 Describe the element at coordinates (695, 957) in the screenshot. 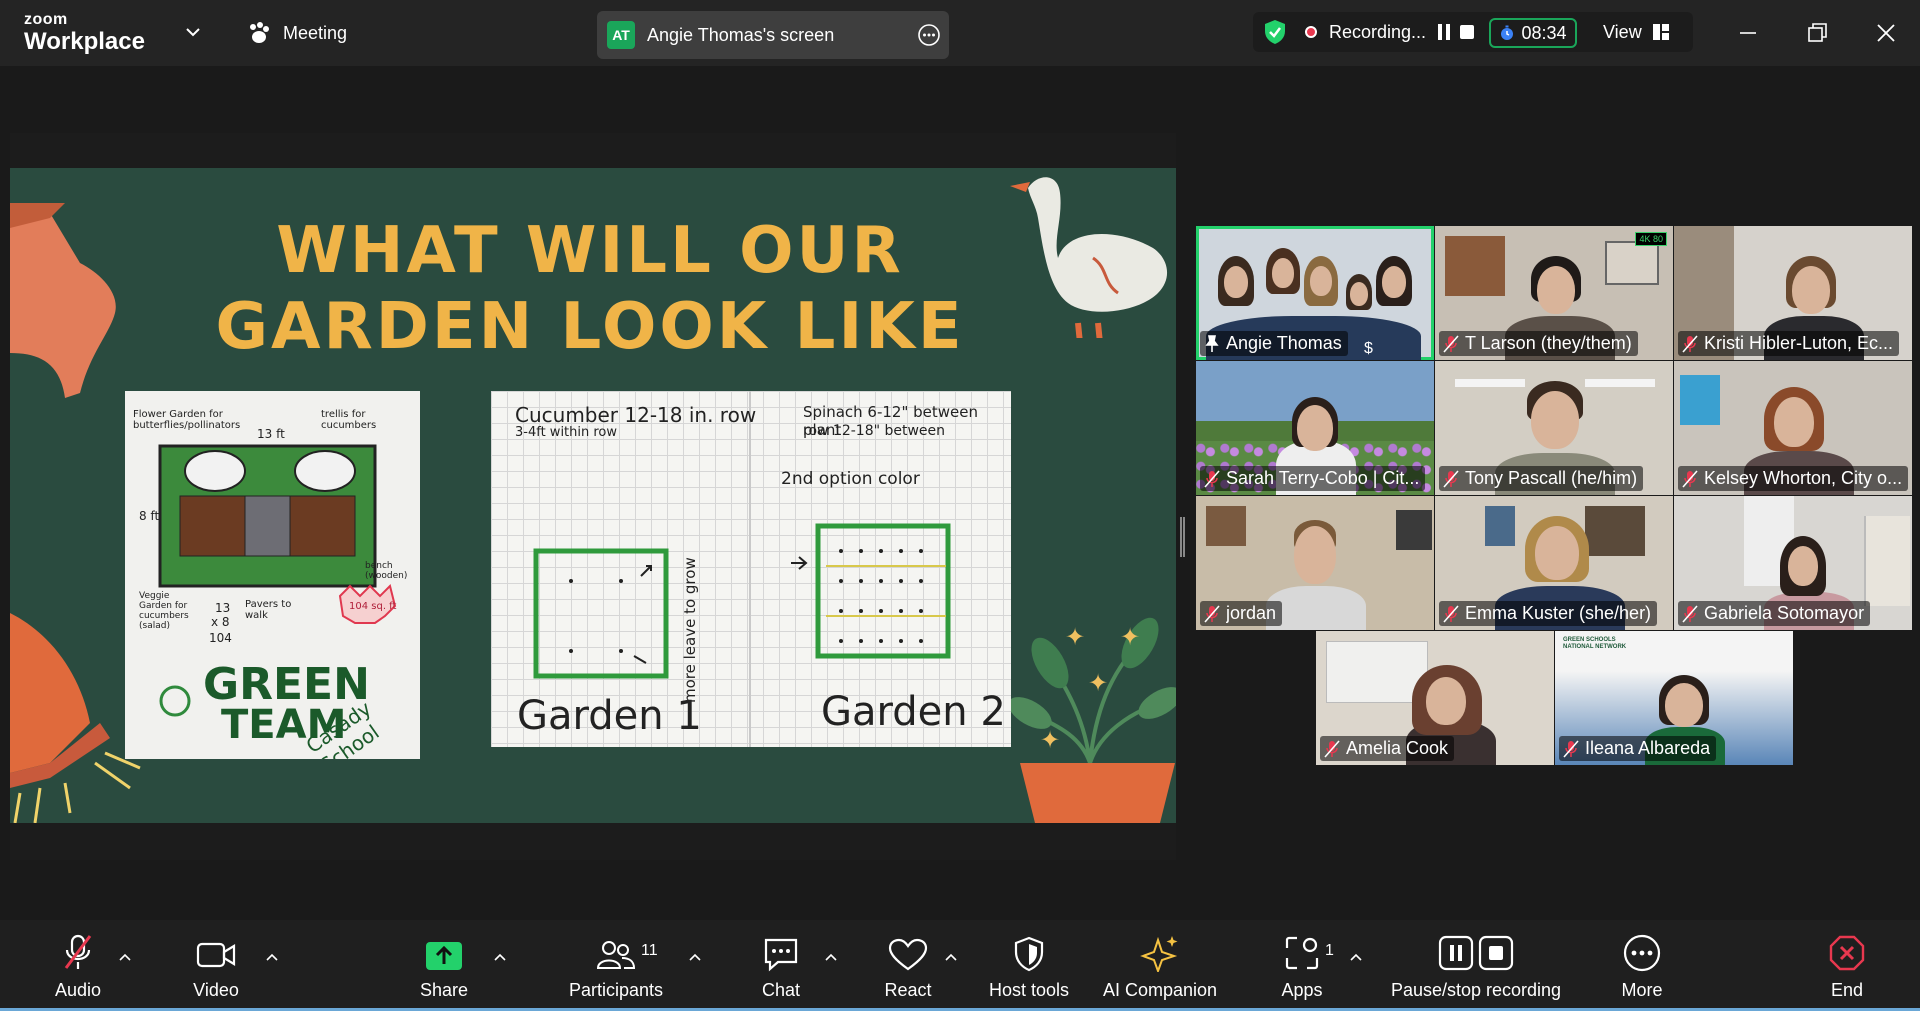

I see `participants-options-chevron-icon` at that location.